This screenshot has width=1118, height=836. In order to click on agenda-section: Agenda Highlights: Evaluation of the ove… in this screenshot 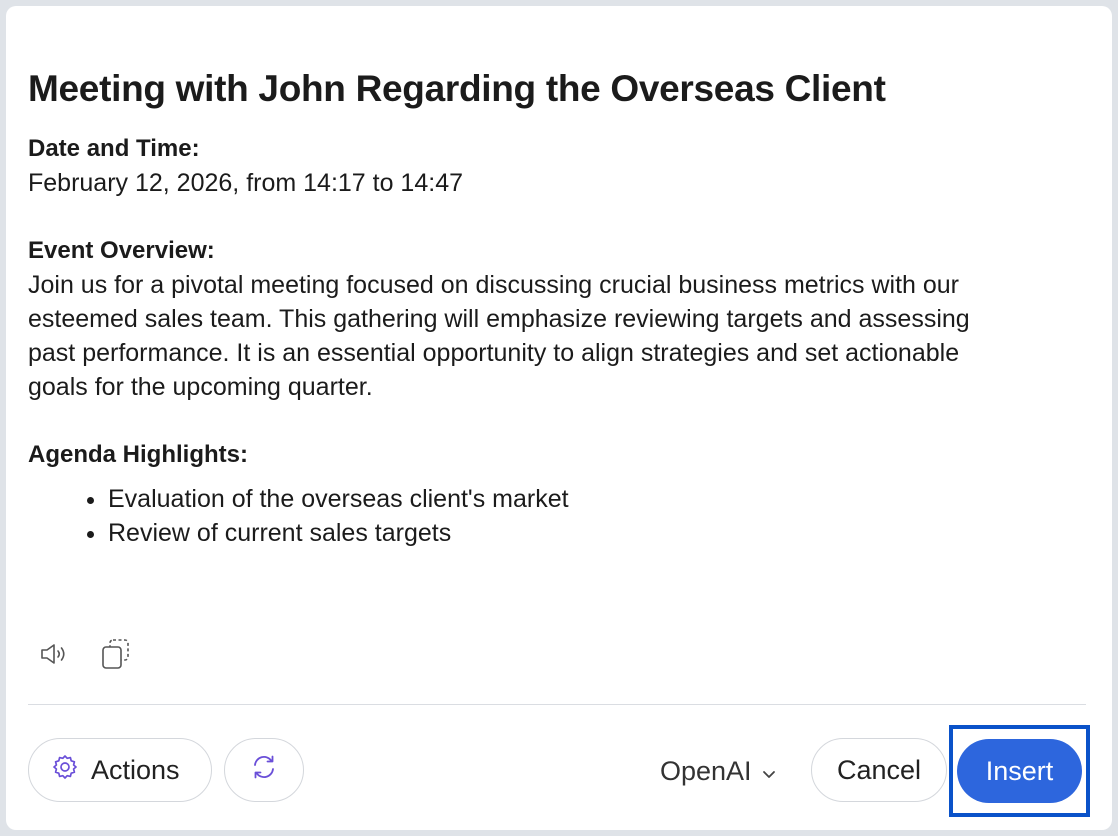, I will do `click(558, 494)`.